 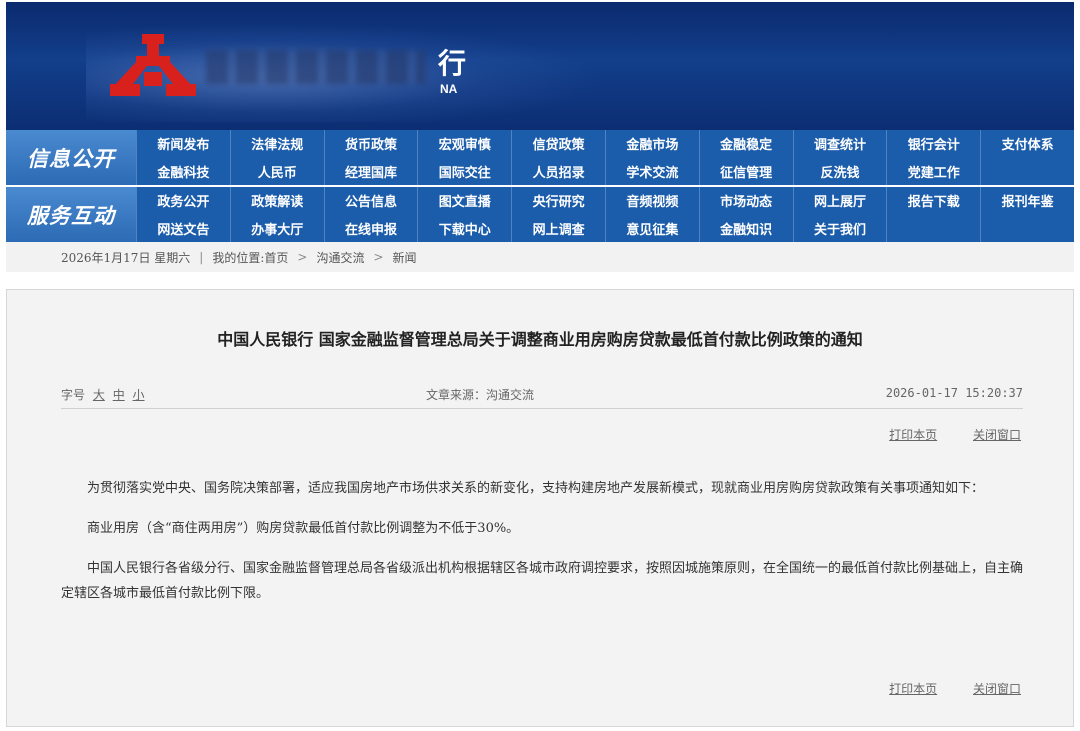 I want to click on nav-item: 金融知识, so click(x=745, y=228).